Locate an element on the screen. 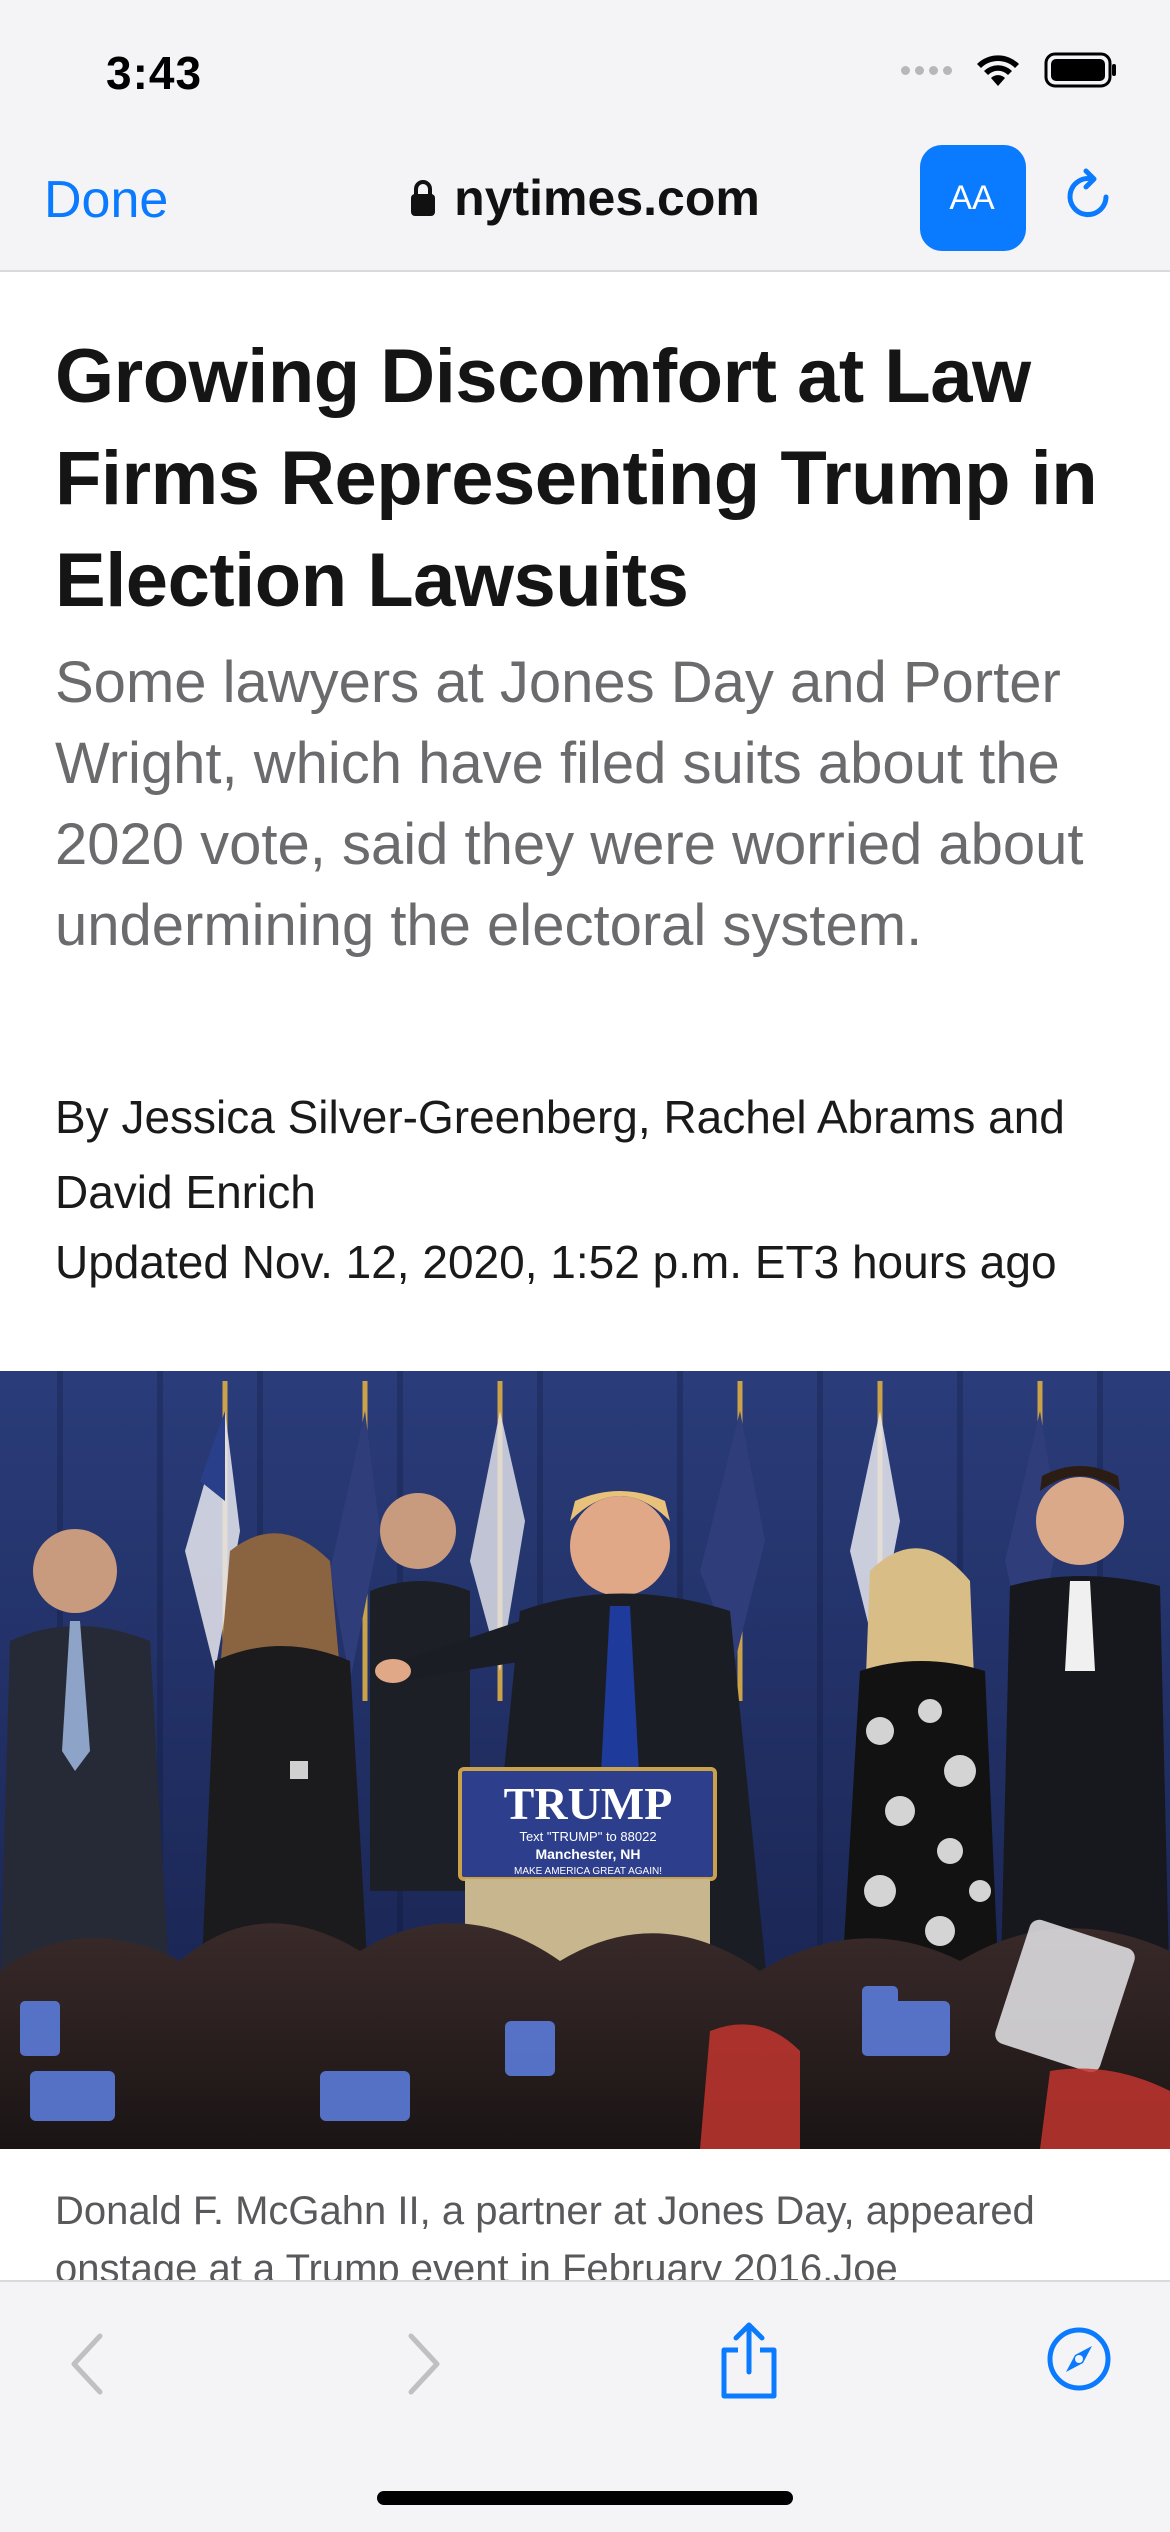  reader-text-size-button: AA is located at coordinates (973, 198).